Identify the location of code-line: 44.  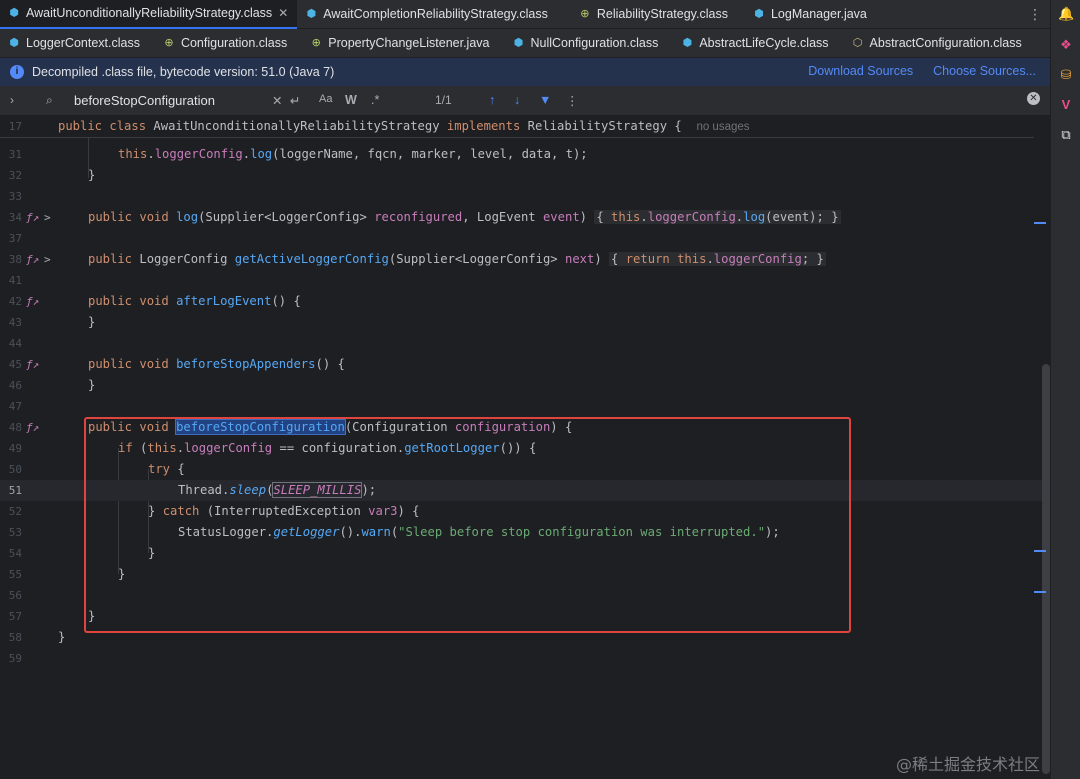
(525, 343).